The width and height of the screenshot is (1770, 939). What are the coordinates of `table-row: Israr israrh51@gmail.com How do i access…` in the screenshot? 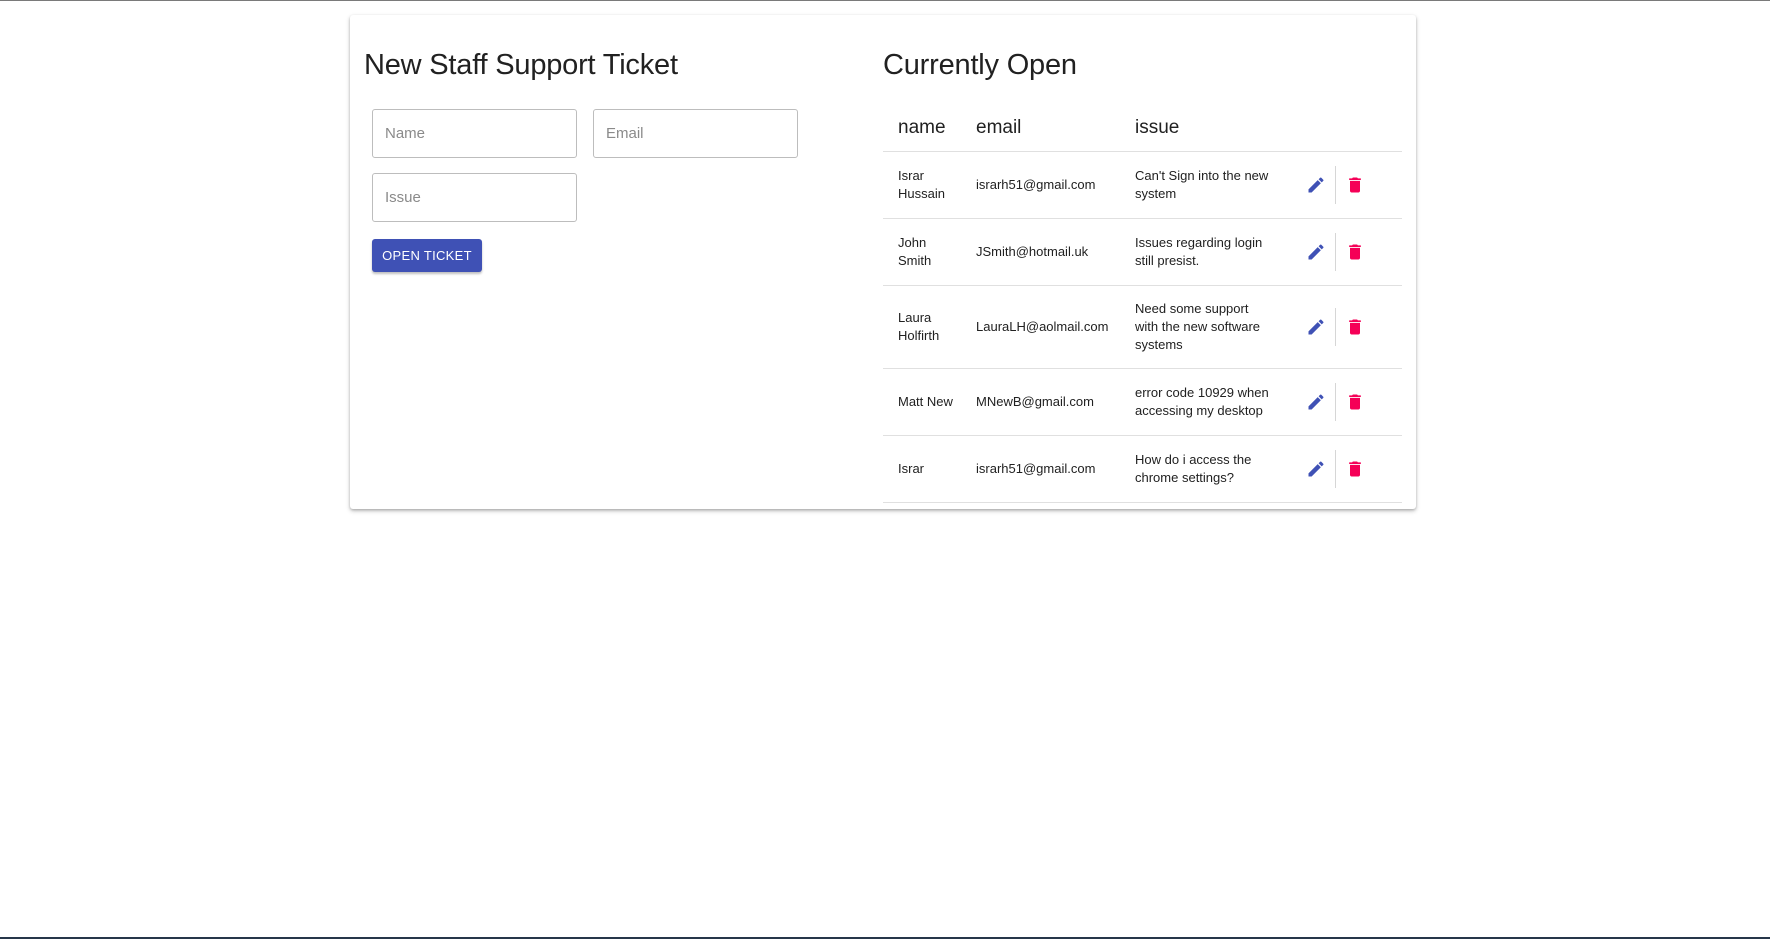 It's located at (1142, 469).